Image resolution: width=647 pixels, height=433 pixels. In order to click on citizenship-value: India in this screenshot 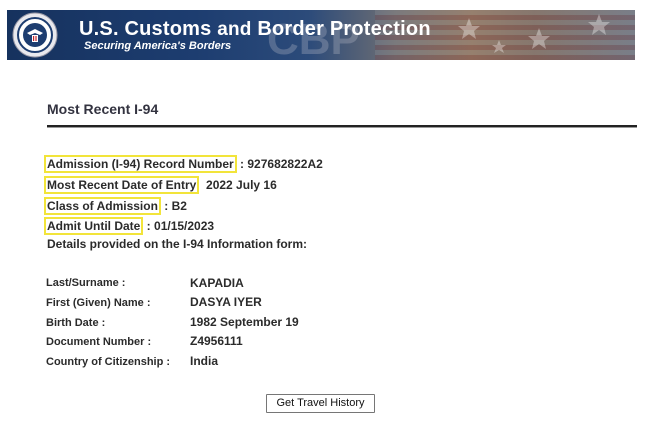, I will do `click(204, 361)`.